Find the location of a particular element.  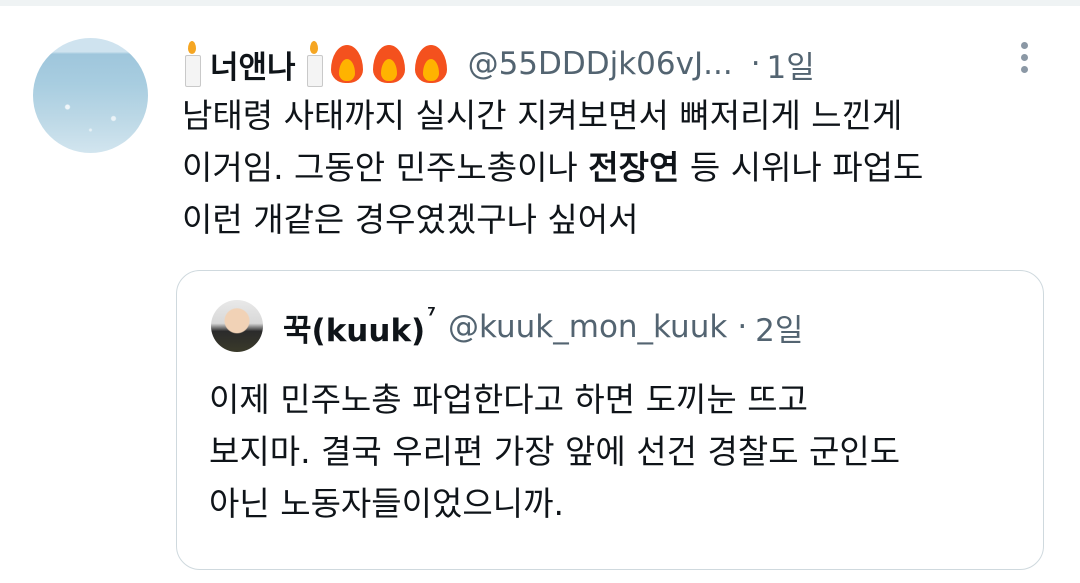

quoted-tweet-header: 꾹(kuuk) ⁷ @kuuk_mon_kuuk · 2일 is located at coordinates (543, 327).